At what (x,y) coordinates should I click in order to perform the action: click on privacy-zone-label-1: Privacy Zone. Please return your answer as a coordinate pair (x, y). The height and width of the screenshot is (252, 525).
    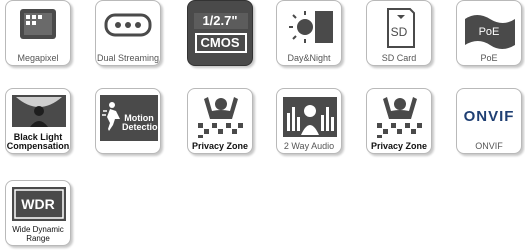
    Looking at the image, I should click on (220, 146).